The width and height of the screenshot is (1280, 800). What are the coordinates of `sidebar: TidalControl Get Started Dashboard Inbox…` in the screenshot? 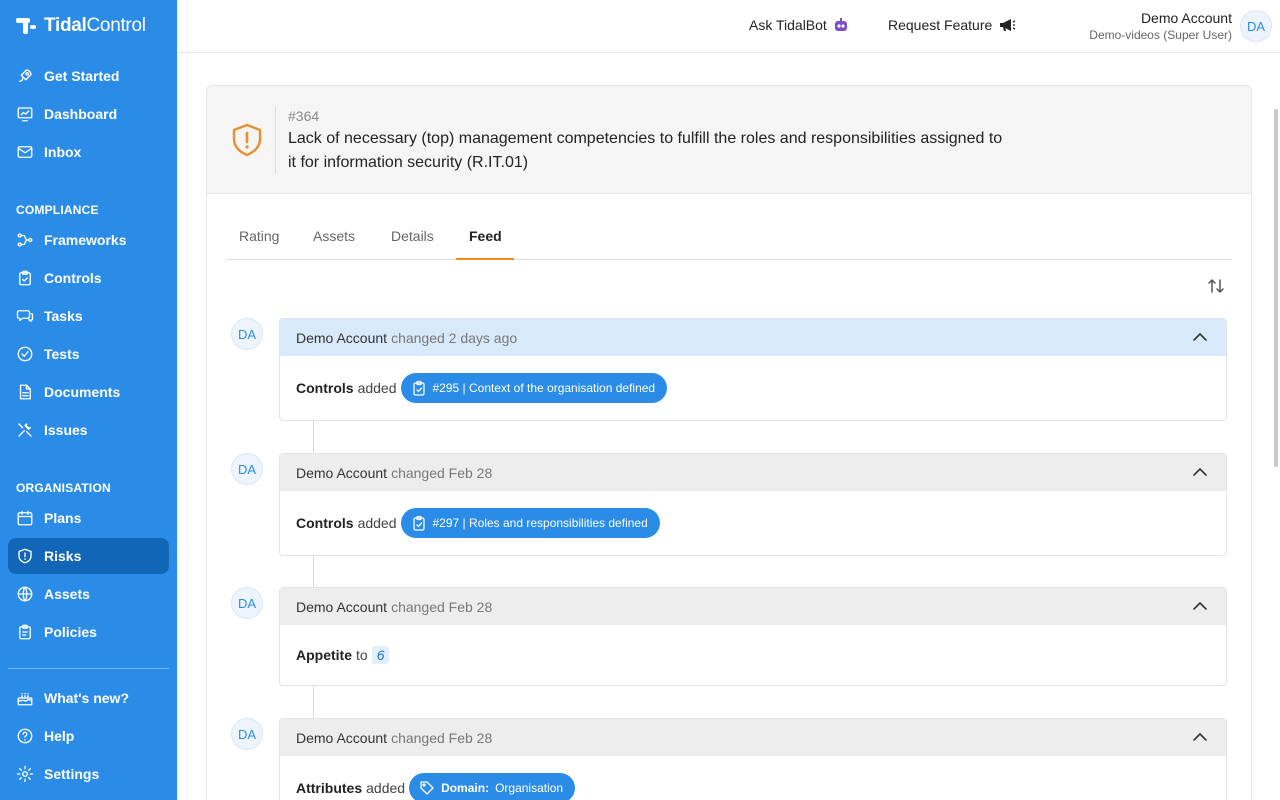 It's located at (88, 400).